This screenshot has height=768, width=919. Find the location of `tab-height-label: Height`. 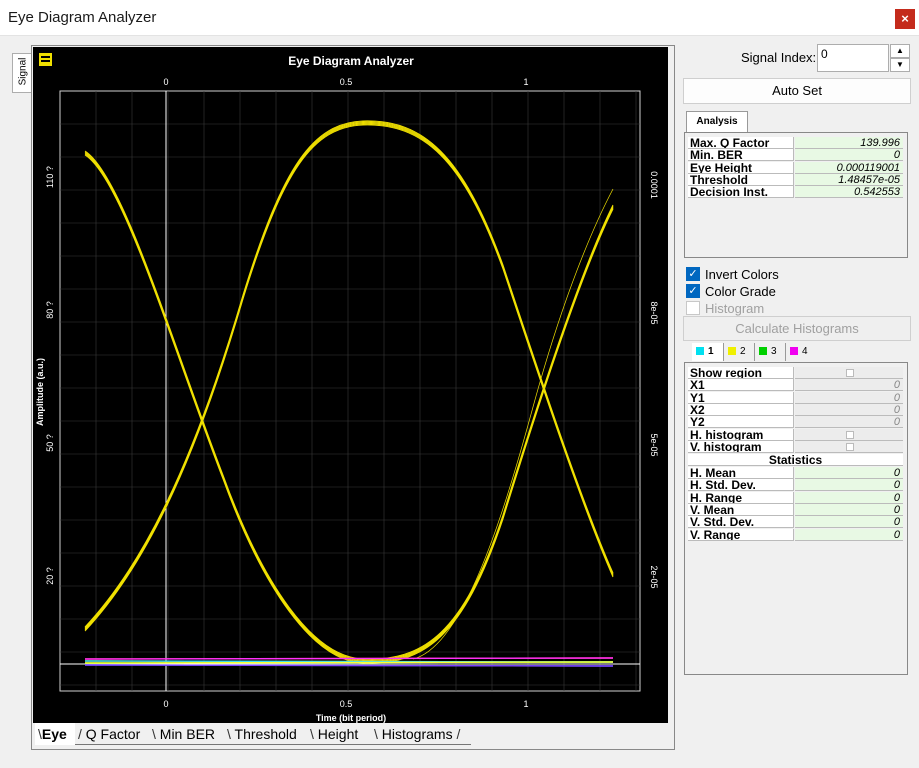

tab-height-label: Height is located at coordinates (338, 734).